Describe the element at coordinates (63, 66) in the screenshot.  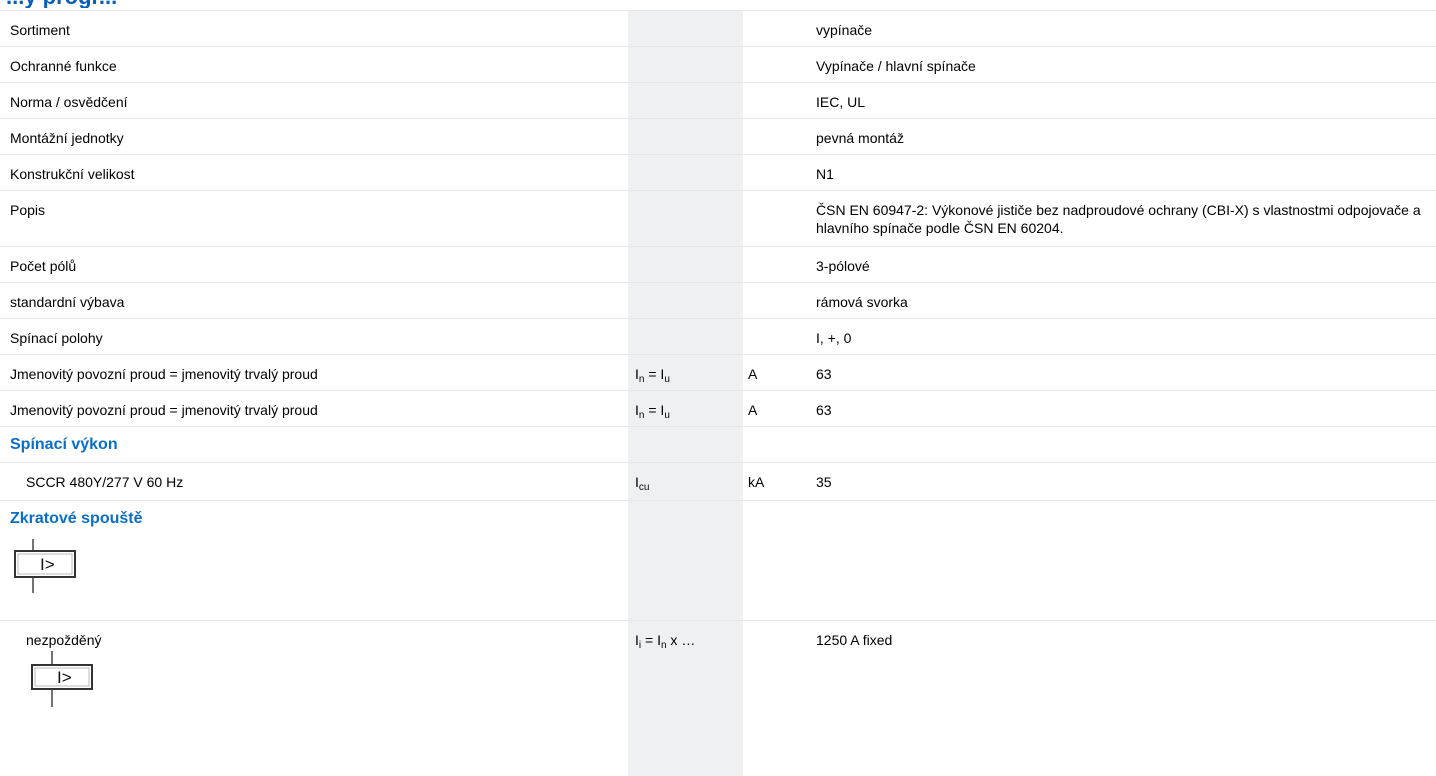
I see `row-label: Ochranné funkce` at that location.